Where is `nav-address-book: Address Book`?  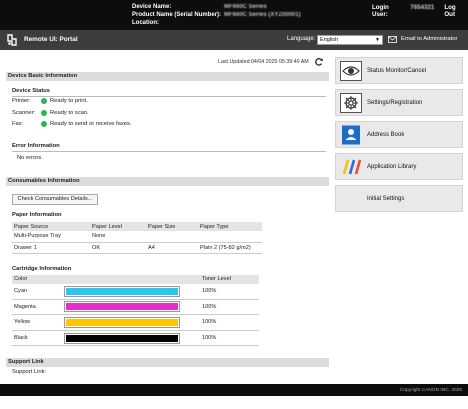 nav-address-book: Address Book is located at coordinates (399, 134).